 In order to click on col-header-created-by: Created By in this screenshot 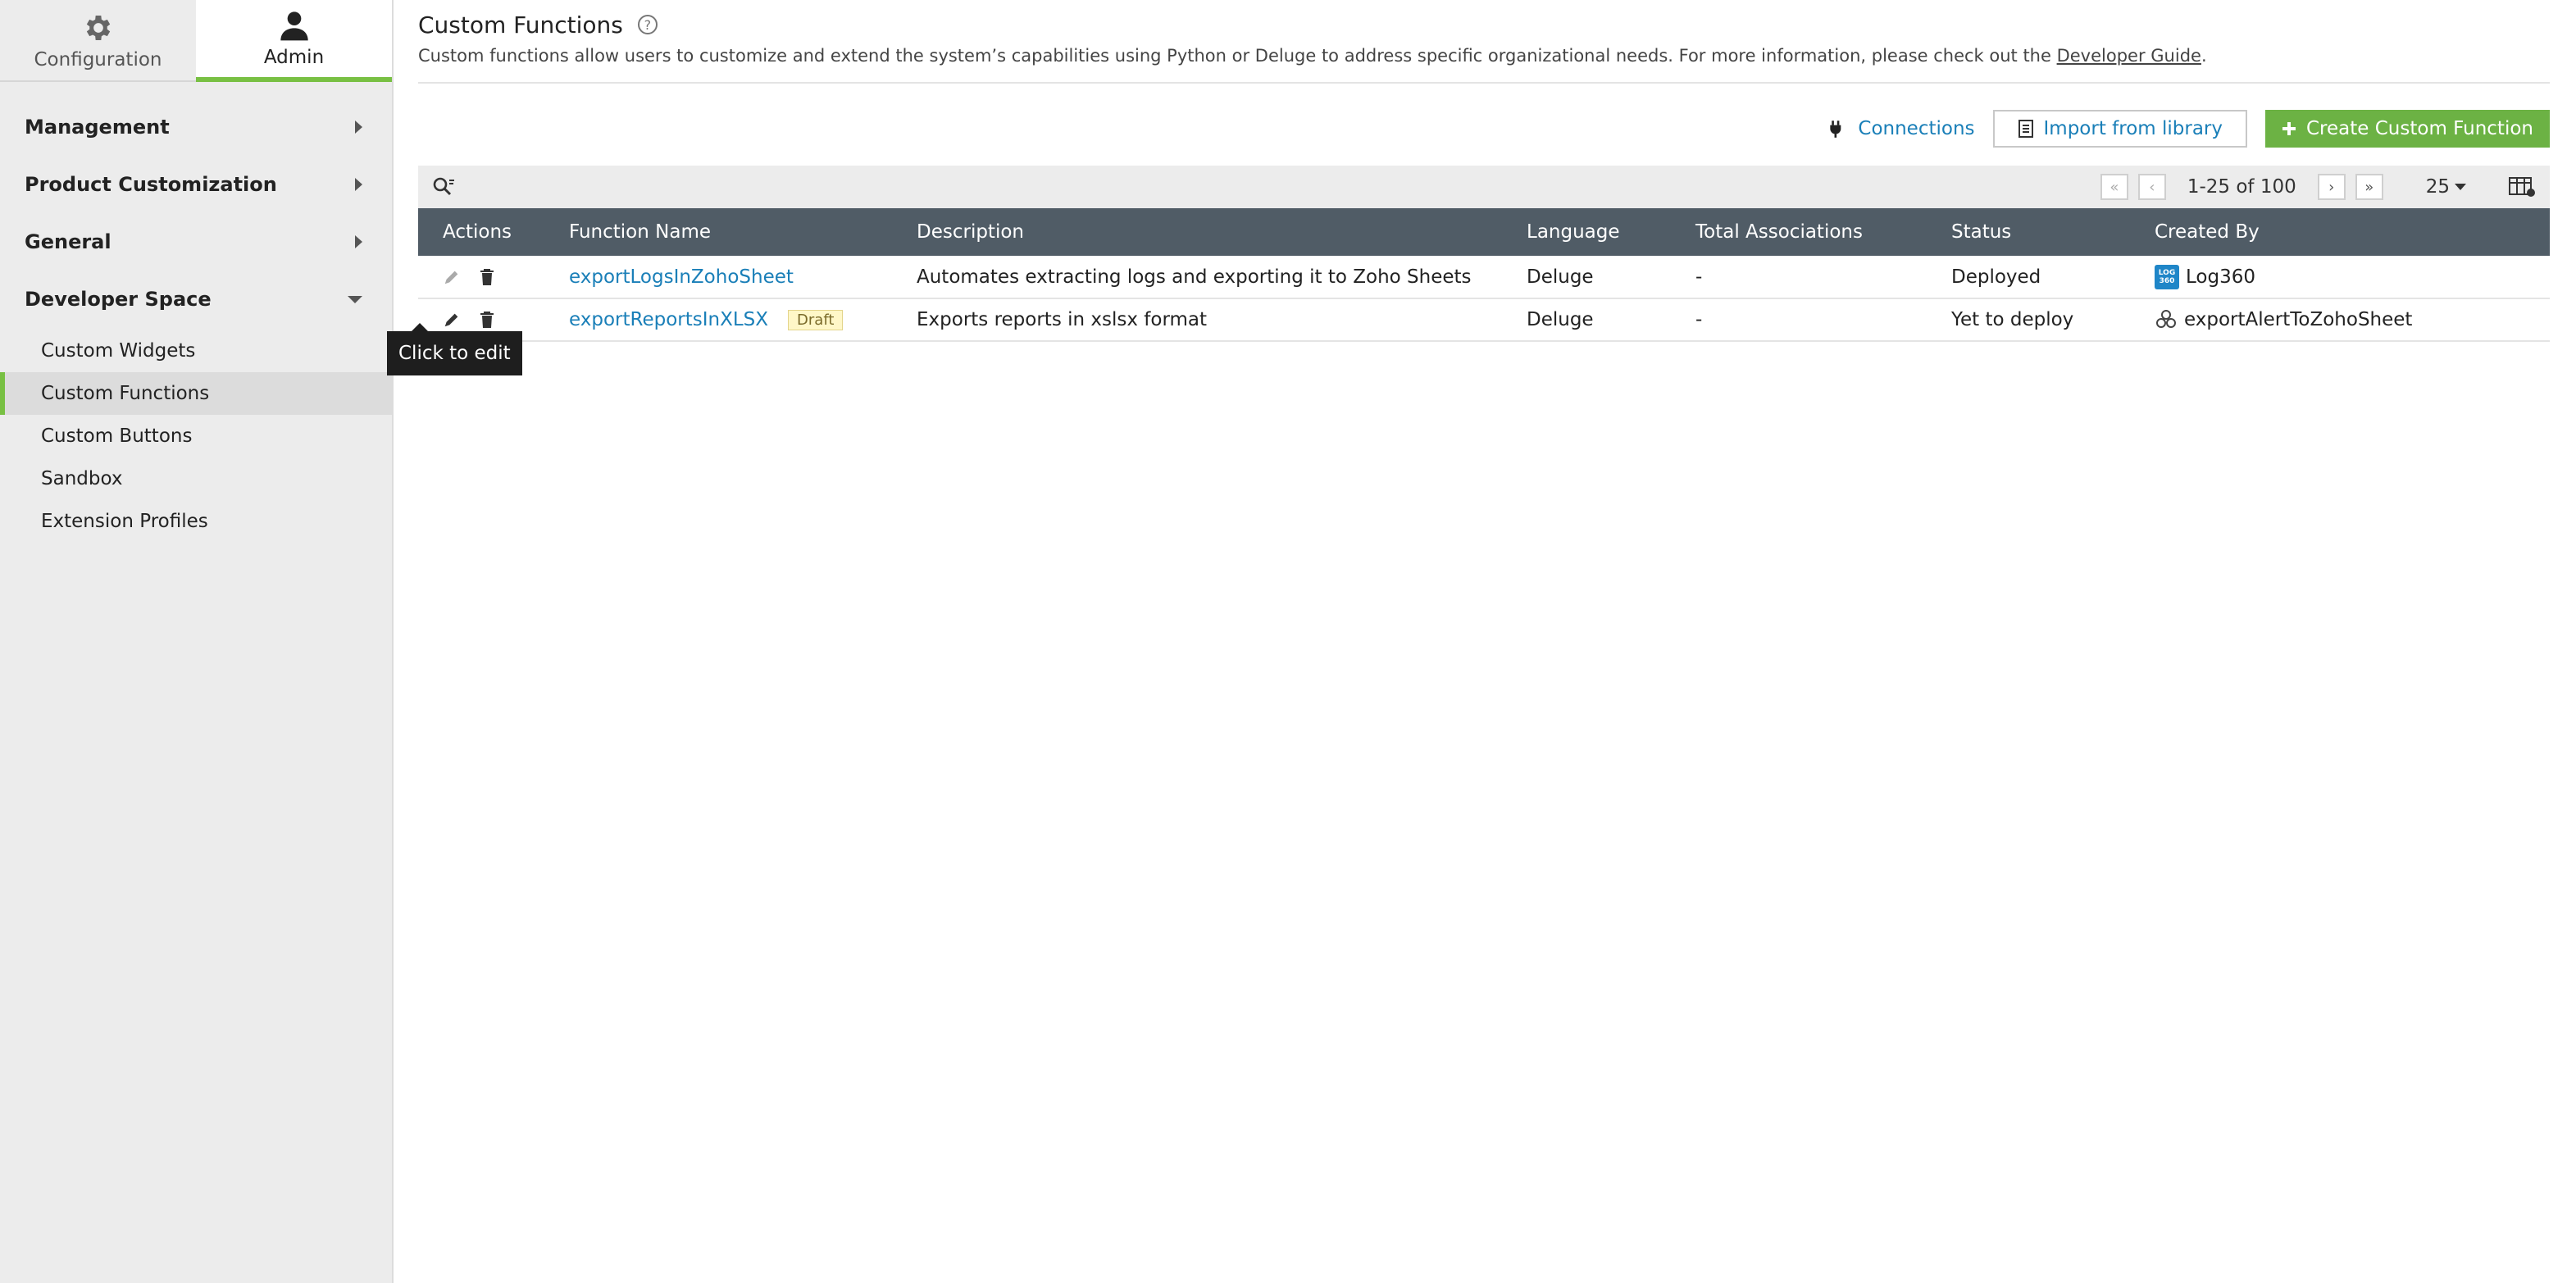, I will do `click(2340, 232)`.